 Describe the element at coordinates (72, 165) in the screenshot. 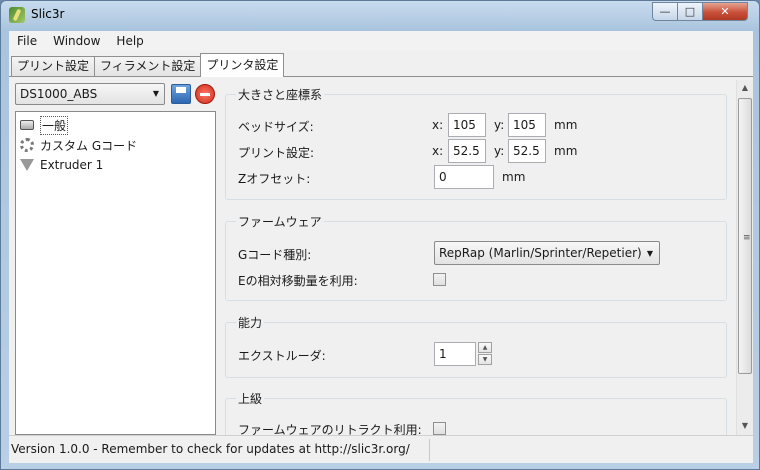

I see `tree-item-label: Extruder 1` at that location.